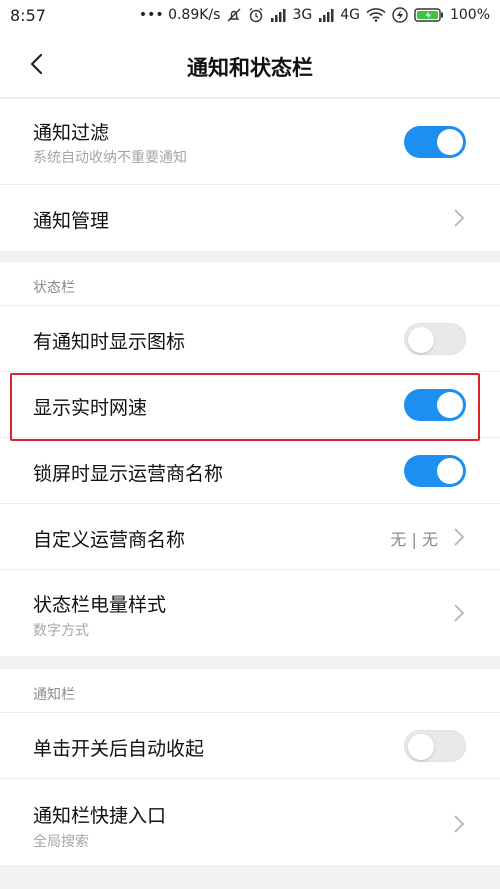 This screenshot has width=500, height=889. I want to click on page-title: 通知和状态栏, so click(250, 68).